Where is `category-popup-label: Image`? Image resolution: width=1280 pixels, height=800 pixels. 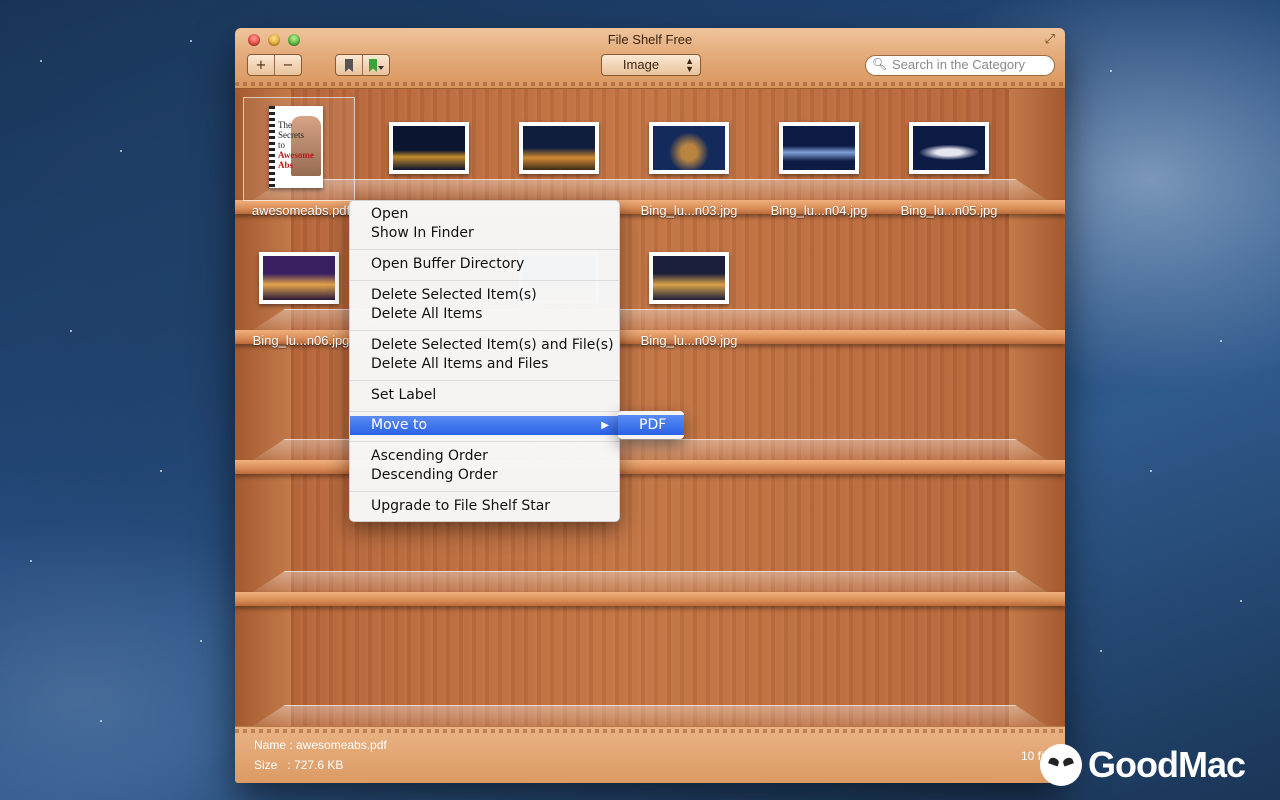
category-popup-label: Image is located at coordinates (641, 64).